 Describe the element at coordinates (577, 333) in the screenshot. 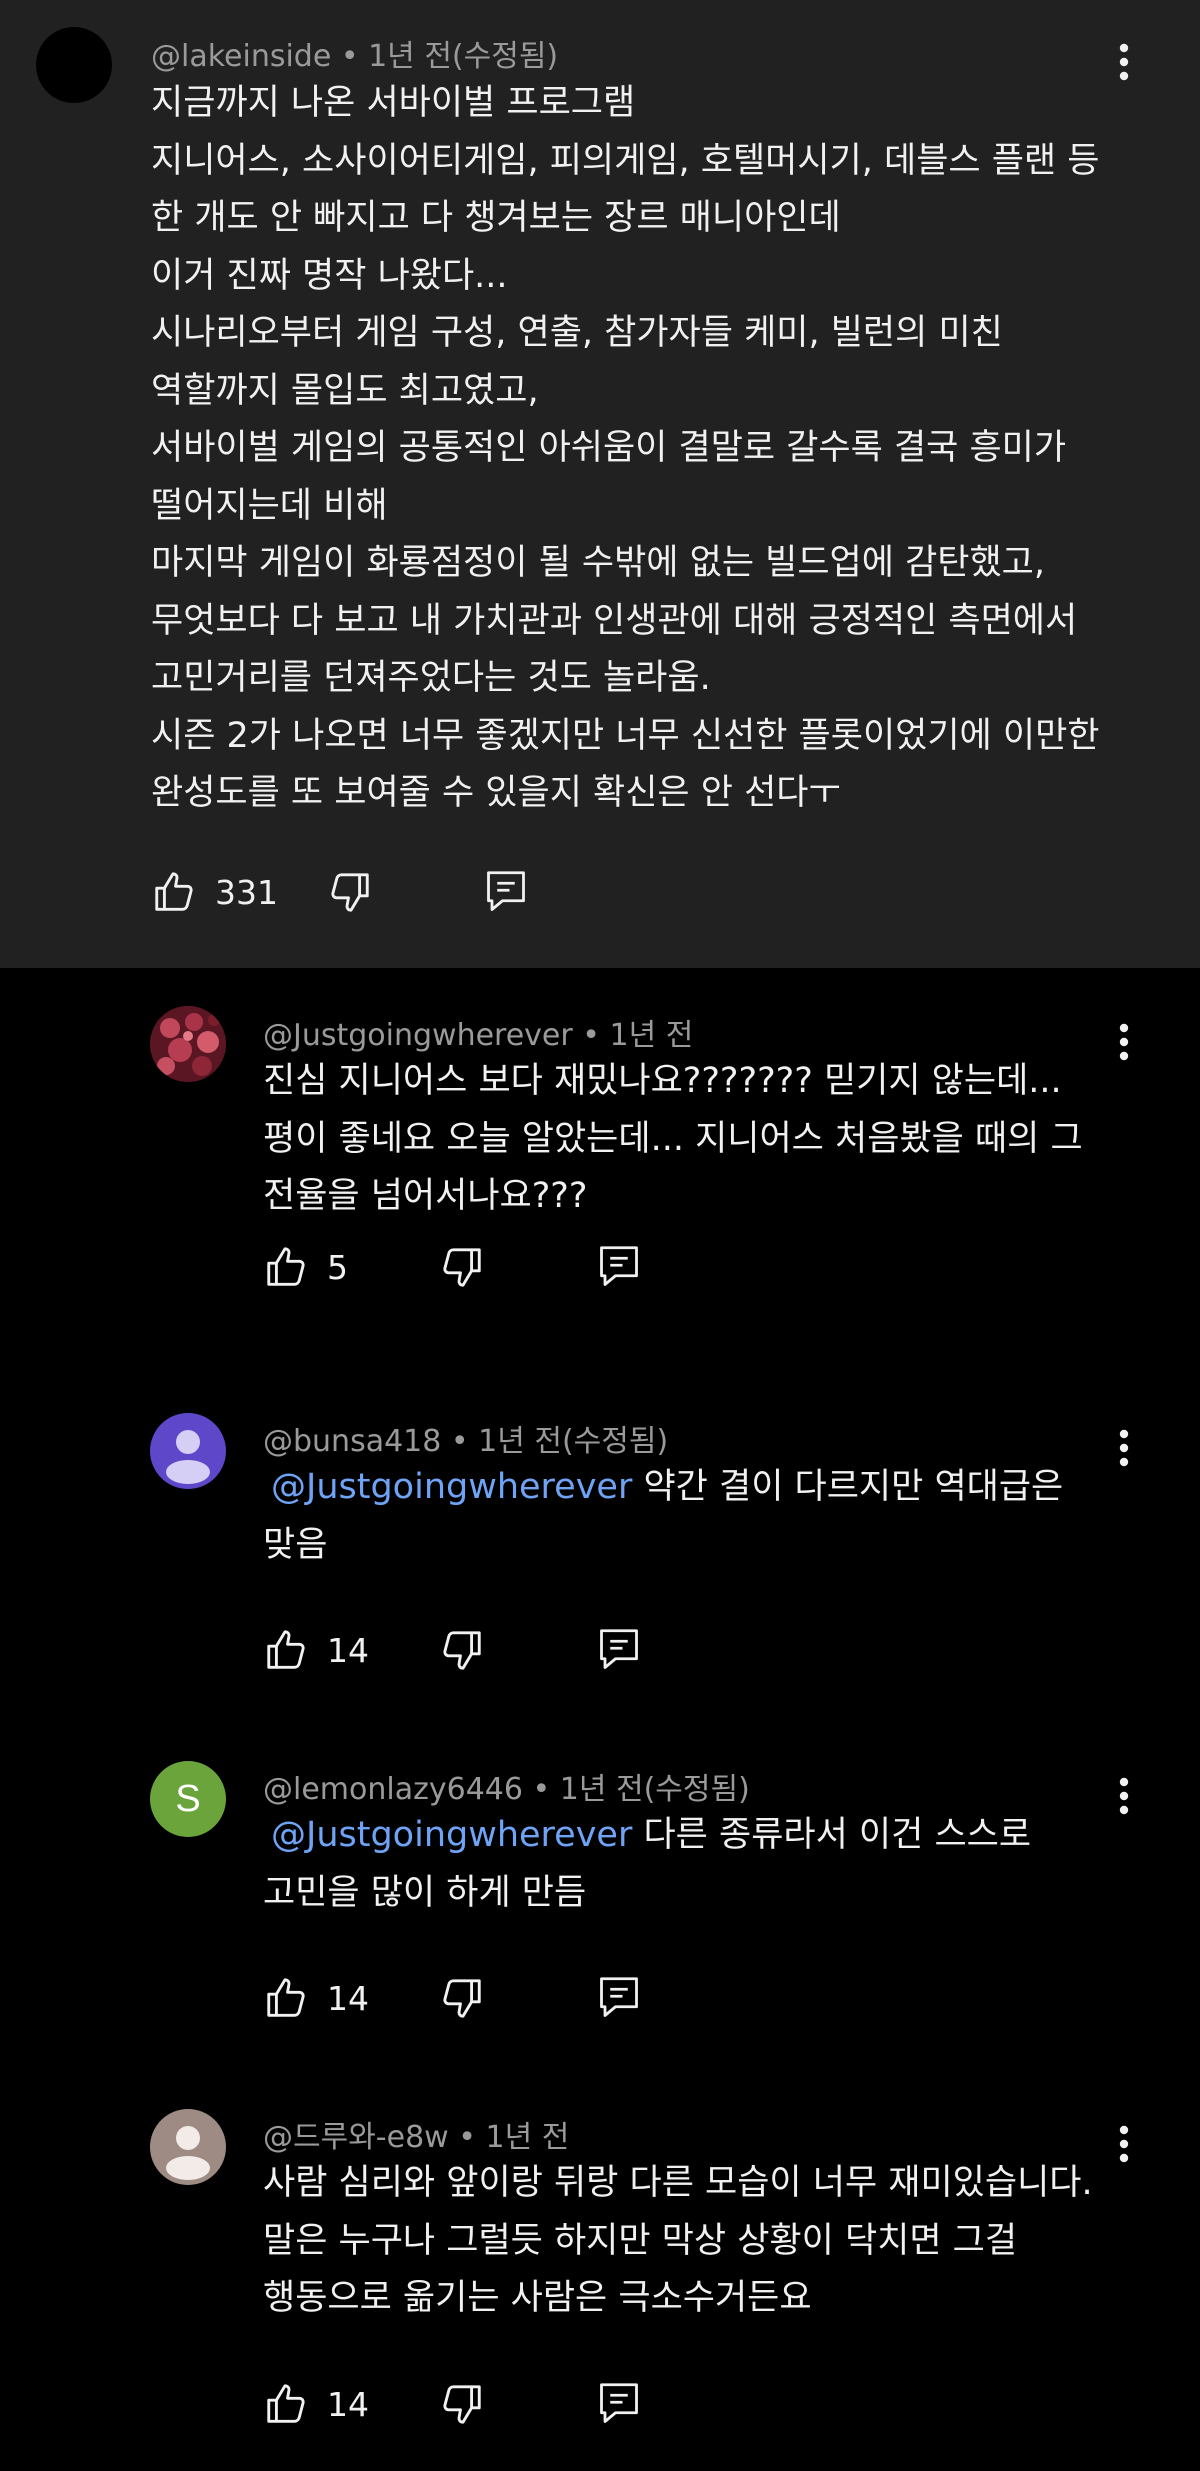

I see `comment-line: 시나리오부터 게임 구성, 연출, 참가자들 케미, 빌런의 미친` at that location.